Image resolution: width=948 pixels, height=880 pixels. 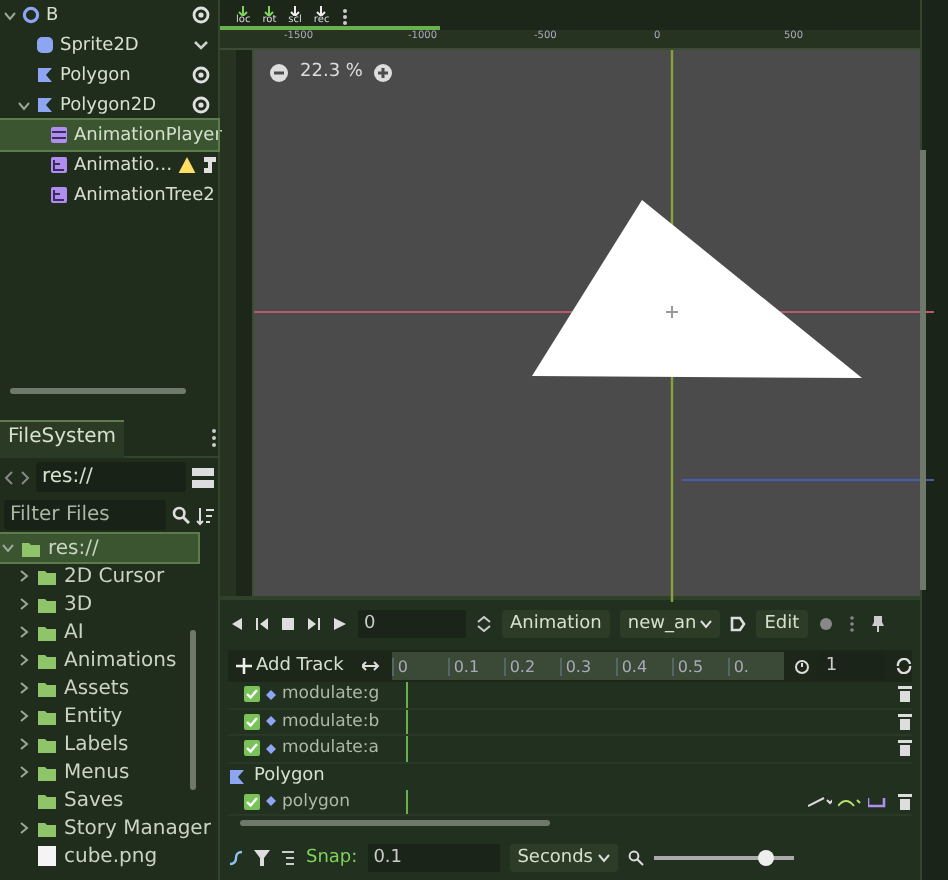 I want to click on edit-menu: Edit, so click(x=782, y=624).